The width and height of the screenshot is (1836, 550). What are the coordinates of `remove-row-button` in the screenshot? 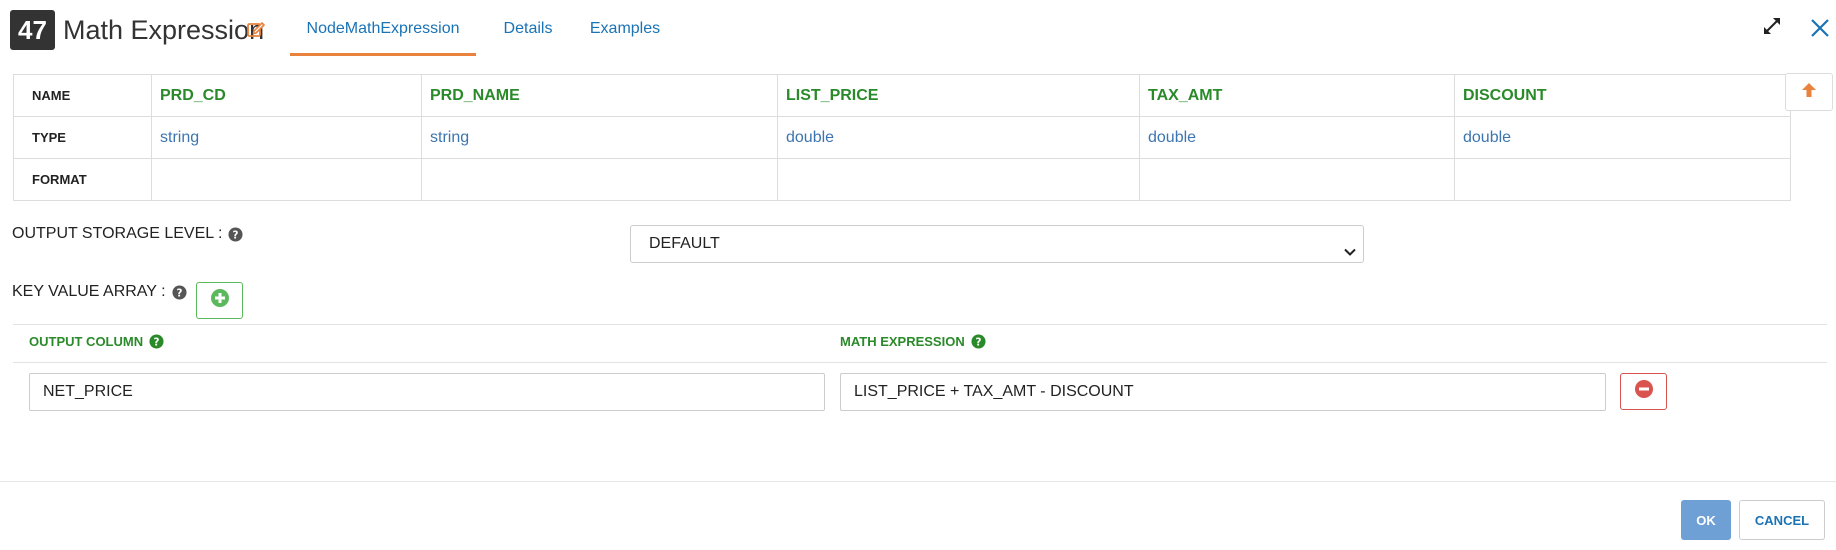 It's located at (1643, 391).